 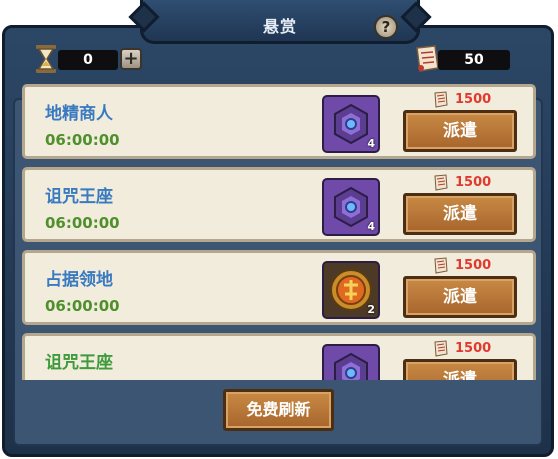 I want to click on free-refresh-button: 免费刷新, so click(x=278, y=410).